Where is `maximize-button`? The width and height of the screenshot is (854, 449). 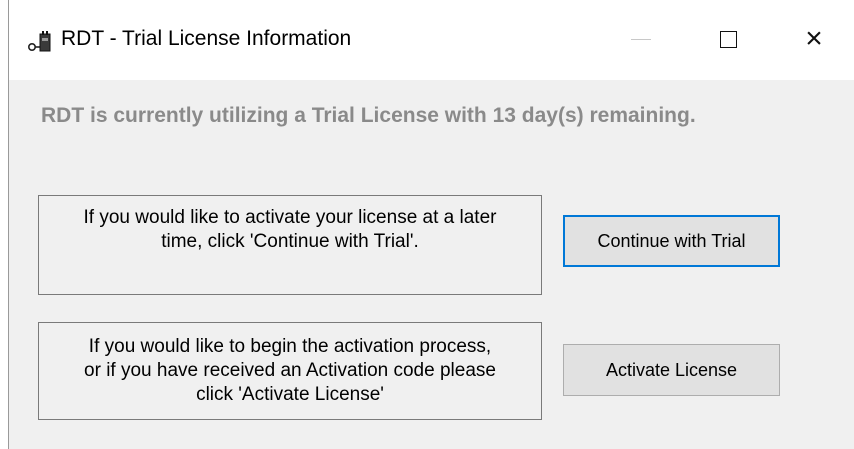 maximize-button is located at coordinates (728, 39).